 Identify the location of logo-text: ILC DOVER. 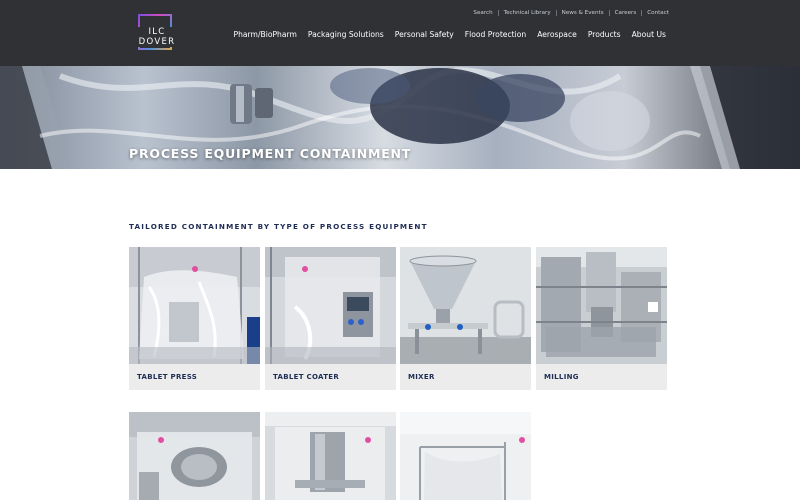
(157, 37).